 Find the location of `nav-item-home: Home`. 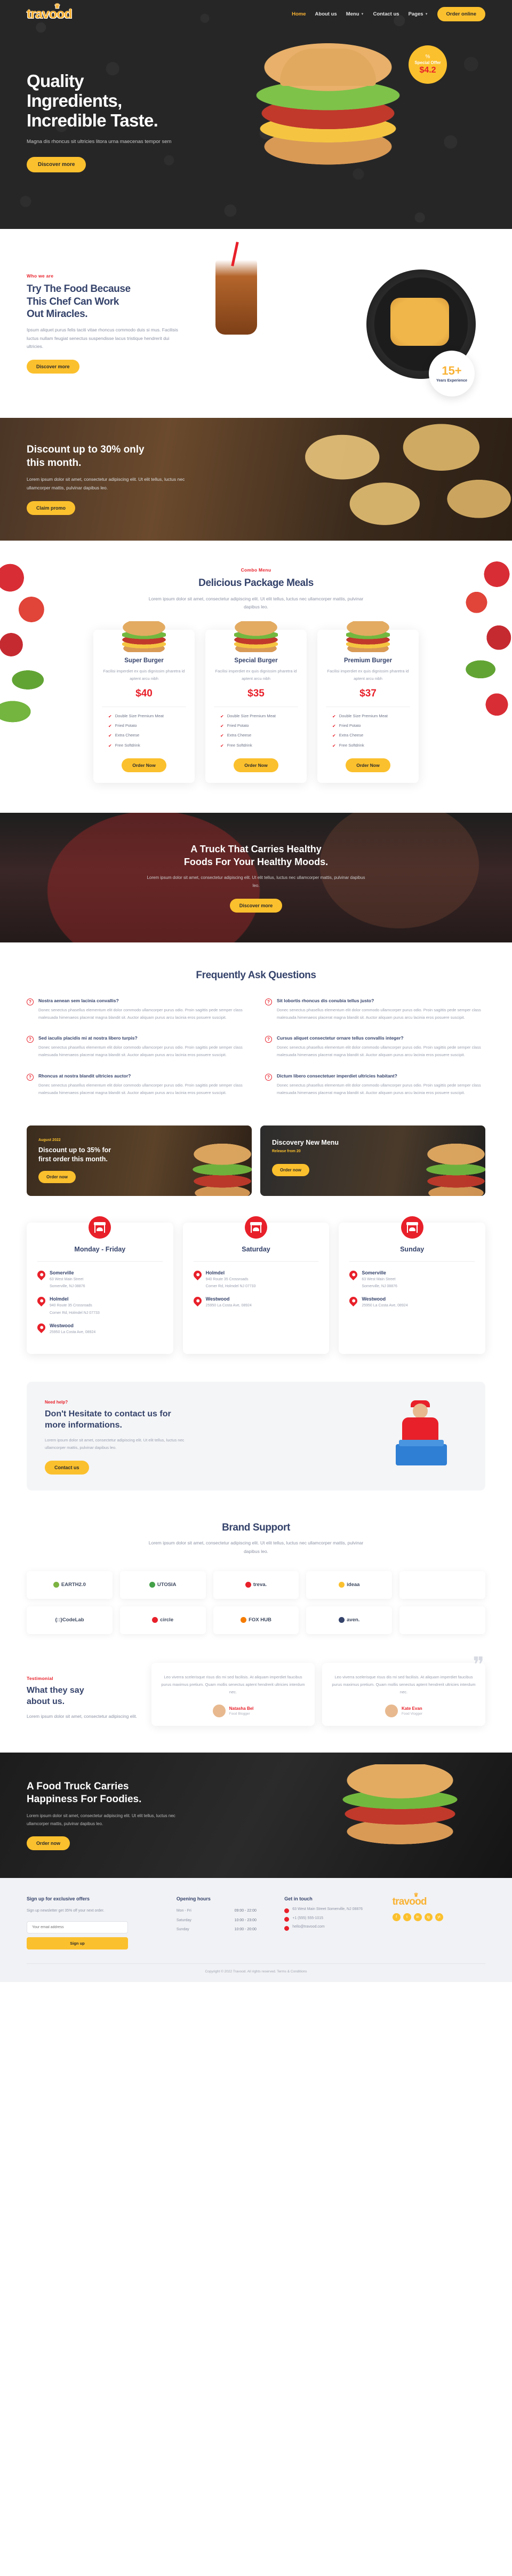

nav-item-home: Home is located at coordinates (299, 14).